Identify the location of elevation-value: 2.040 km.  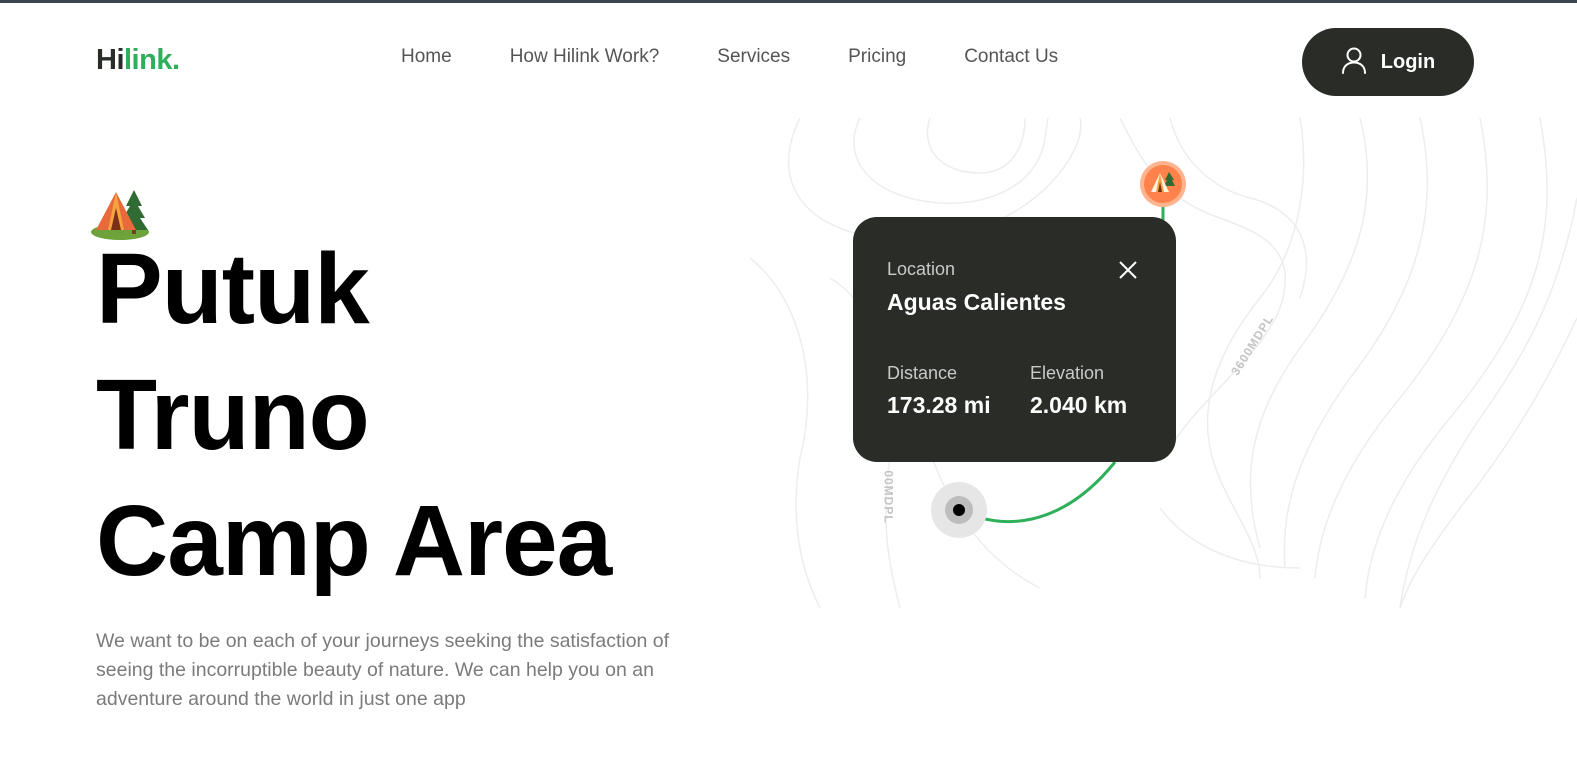
(1079, 405).